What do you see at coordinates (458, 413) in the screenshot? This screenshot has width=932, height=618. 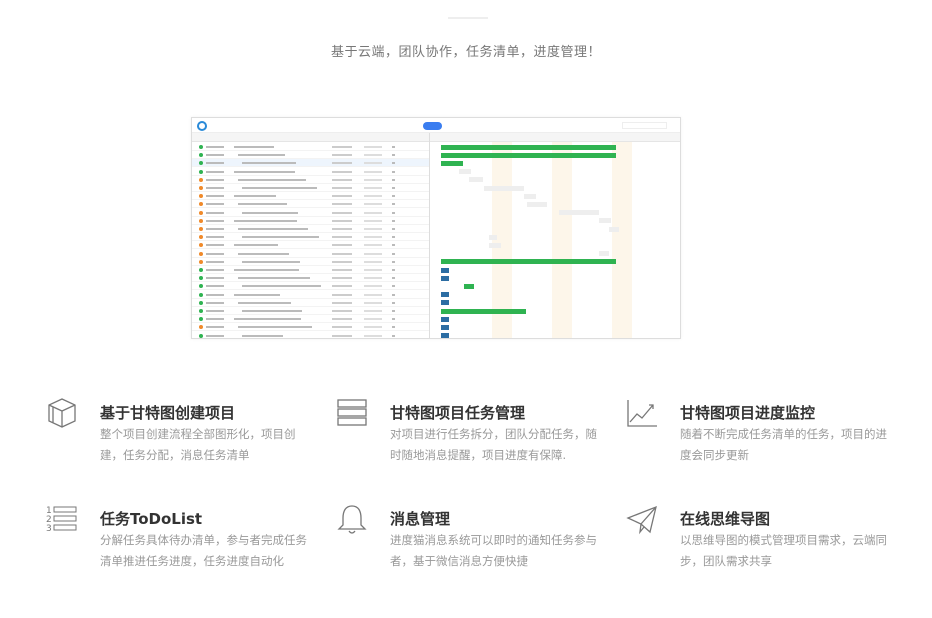 I see `feature-title: 甘特图项目任务管理` at bounding box center [458, 413].